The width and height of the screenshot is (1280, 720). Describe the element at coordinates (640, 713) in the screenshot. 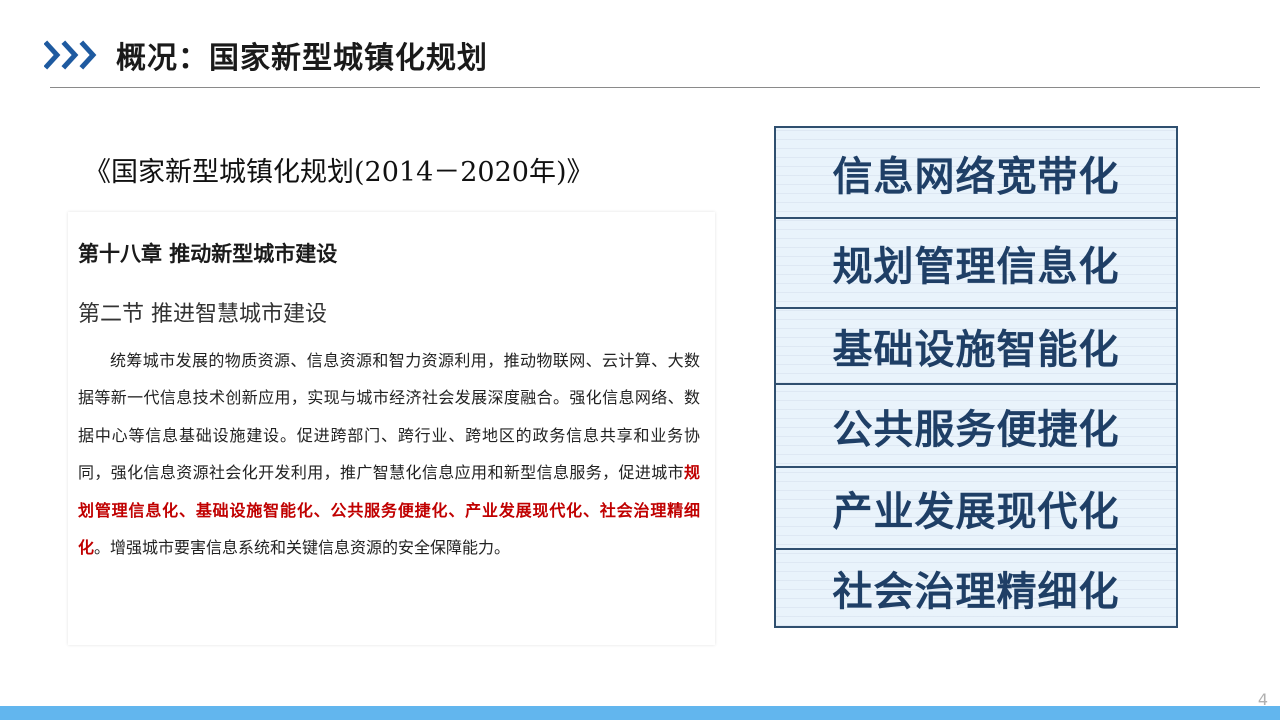

I see `footer-bar` at that location.